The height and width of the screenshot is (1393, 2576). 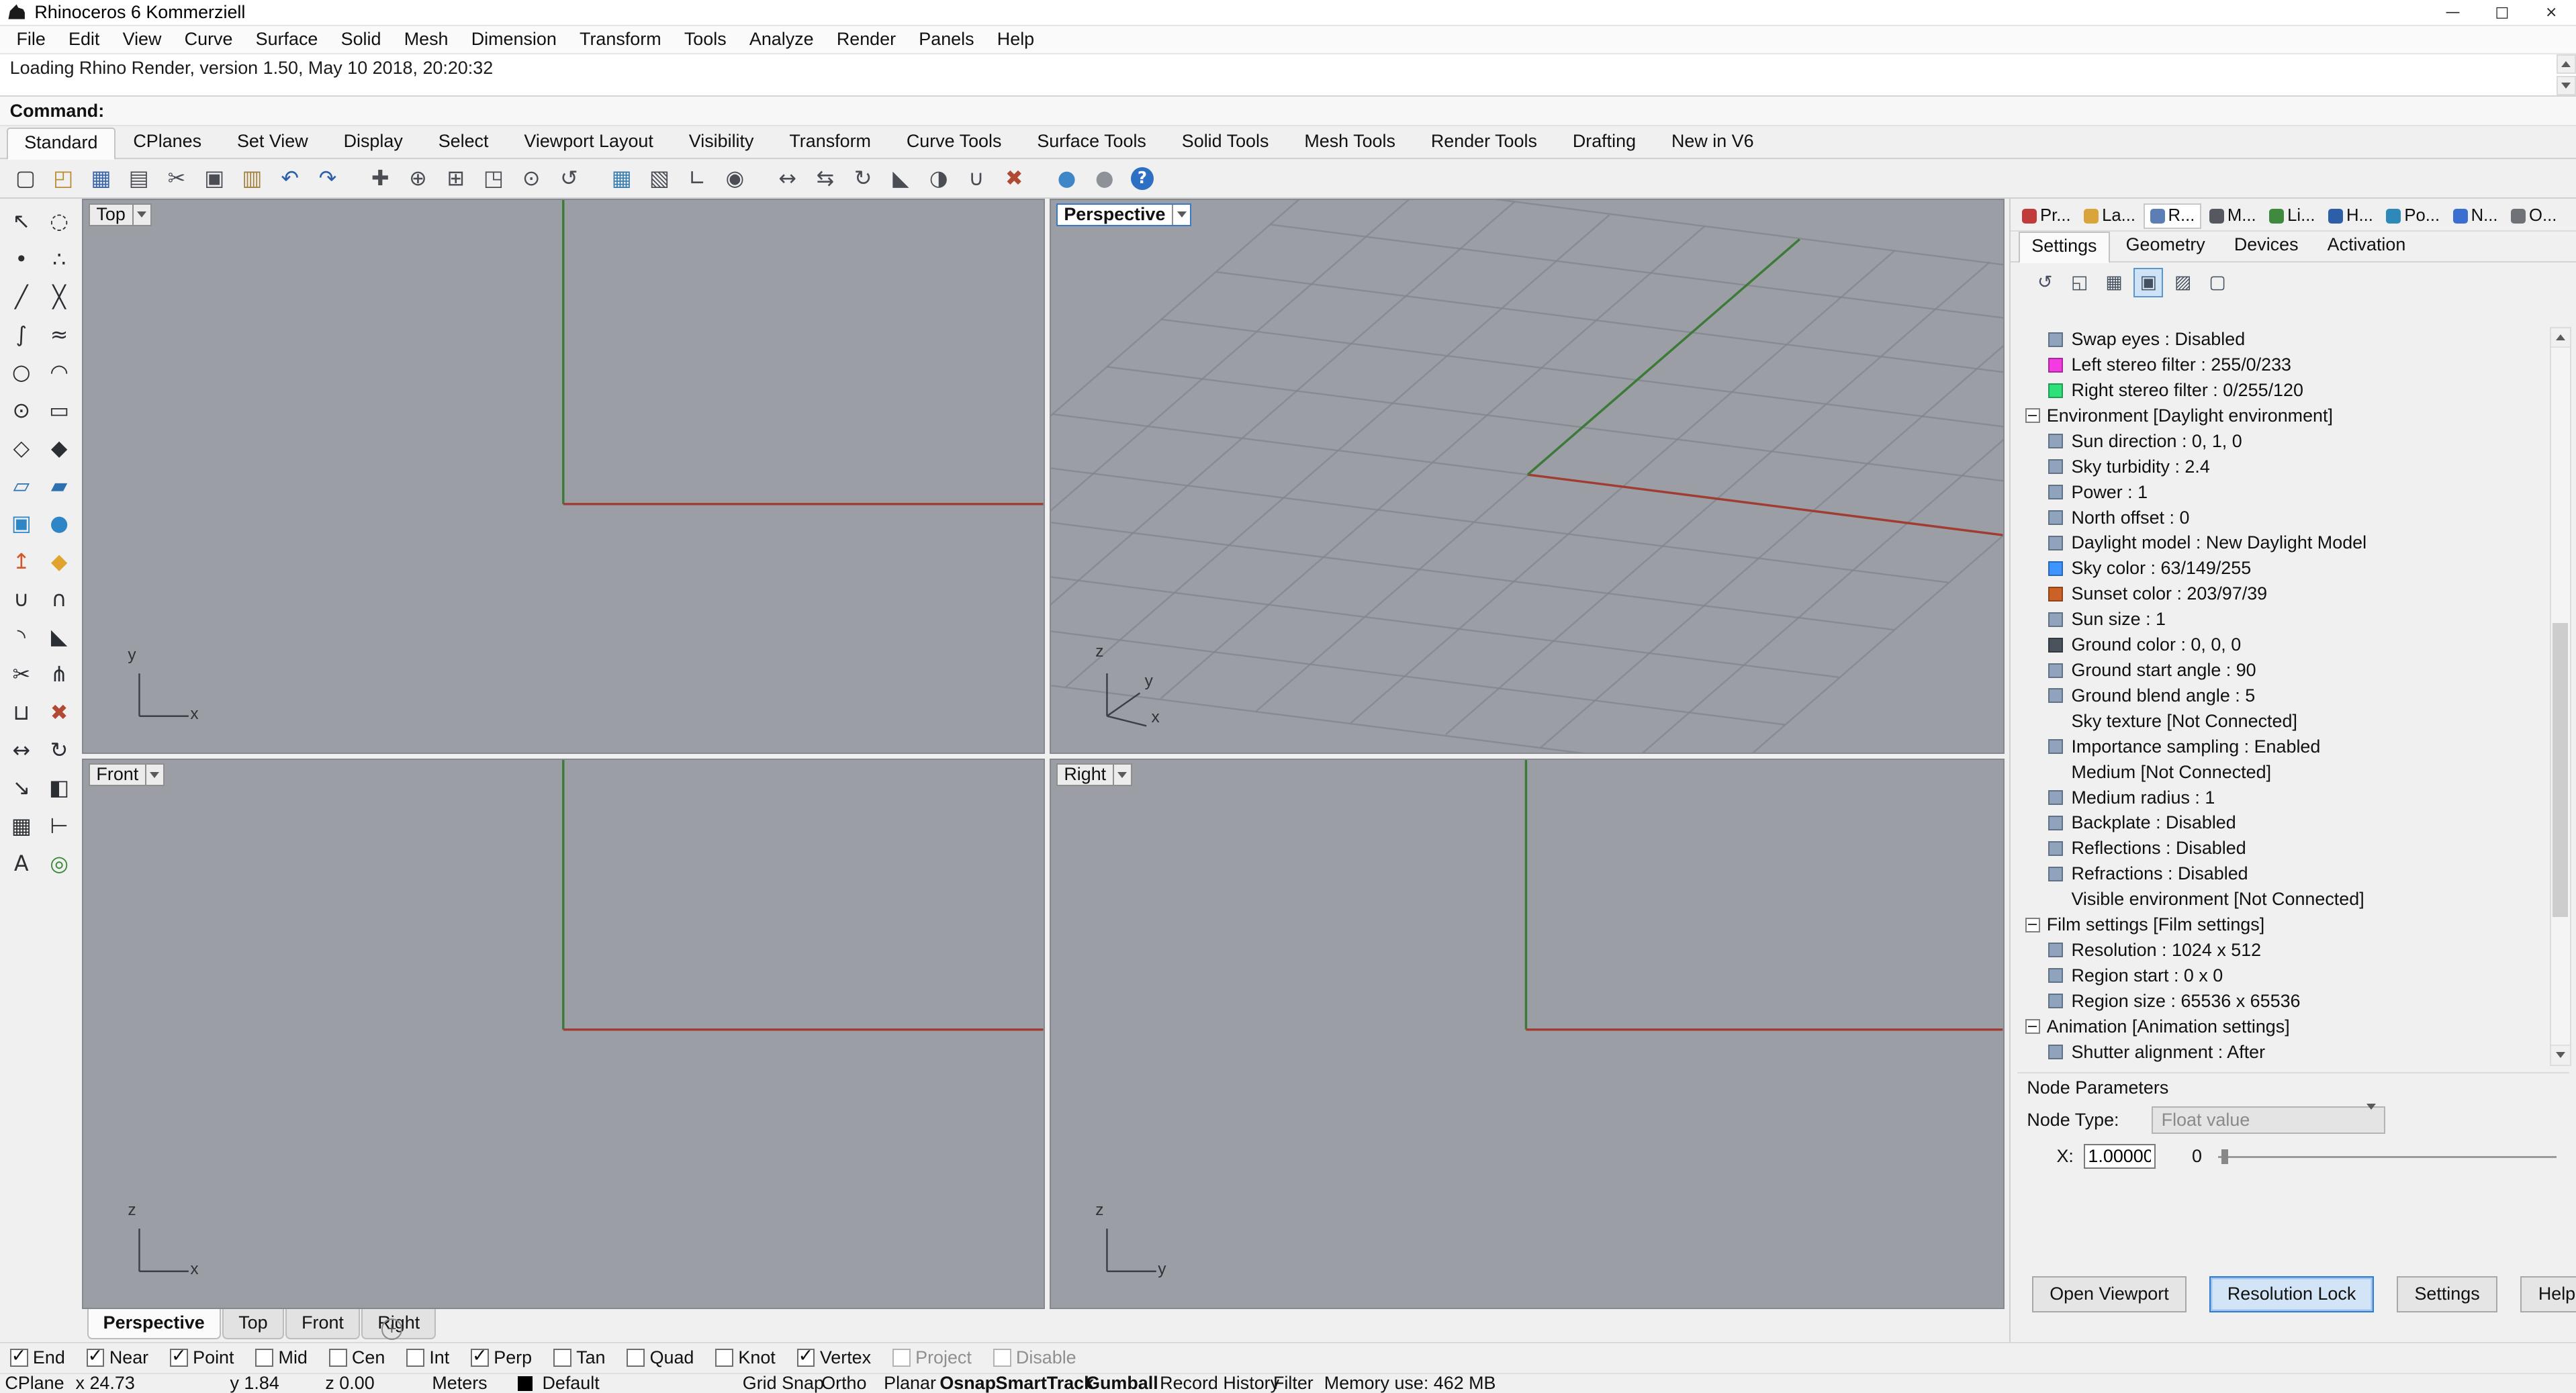 I want to click on tree-row: Environment [Daylight environment], so click(x=2284, y=416).